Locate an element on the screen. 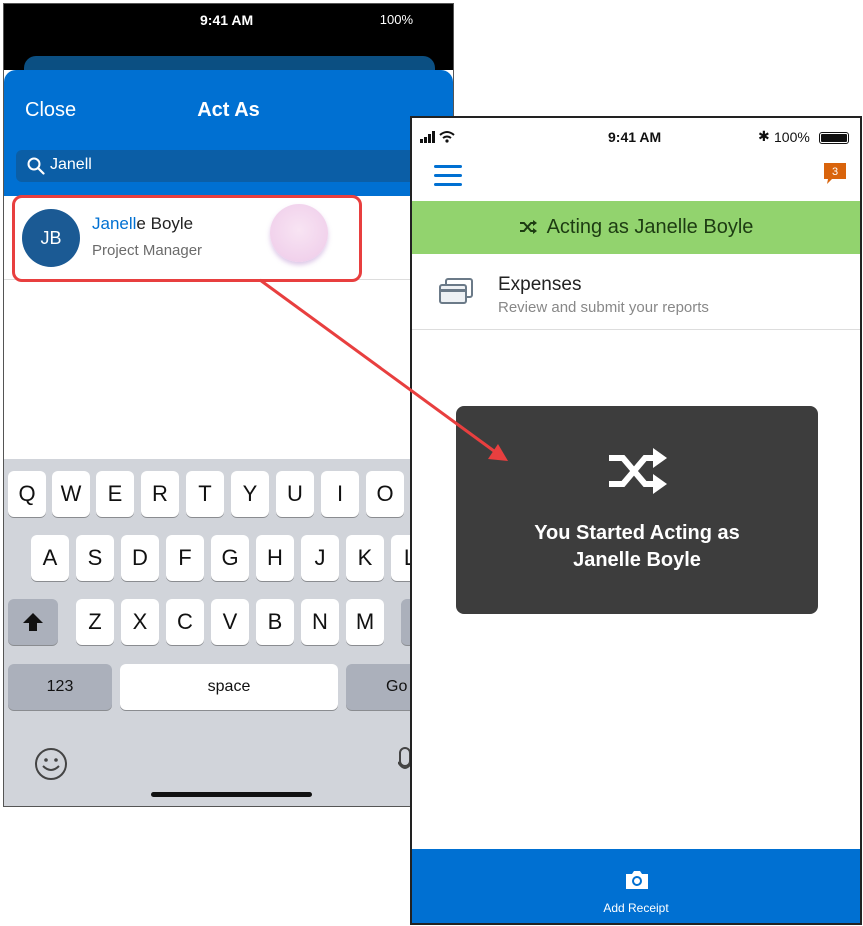 The height and width of the screenshot is (926, 863). toast-line-1: You Started Acting as is located at coordinates (637, 533).